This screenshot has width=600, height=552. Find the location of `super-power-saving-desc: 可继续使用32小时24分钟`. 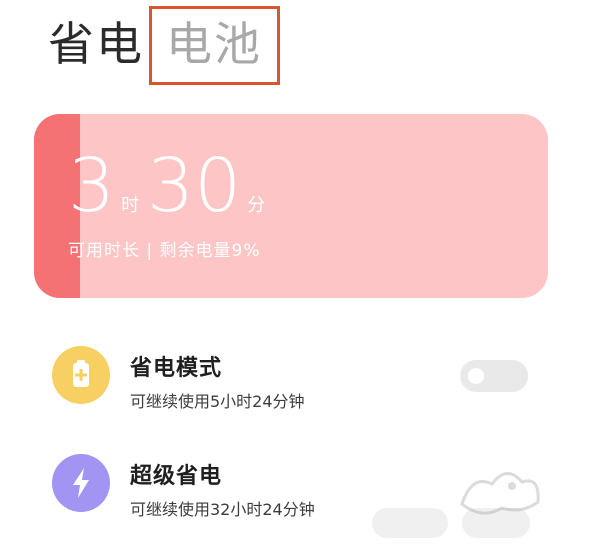

super-power-saving-desc: 可继续使用32小时24分钟 is located at coordinates (222, 509).